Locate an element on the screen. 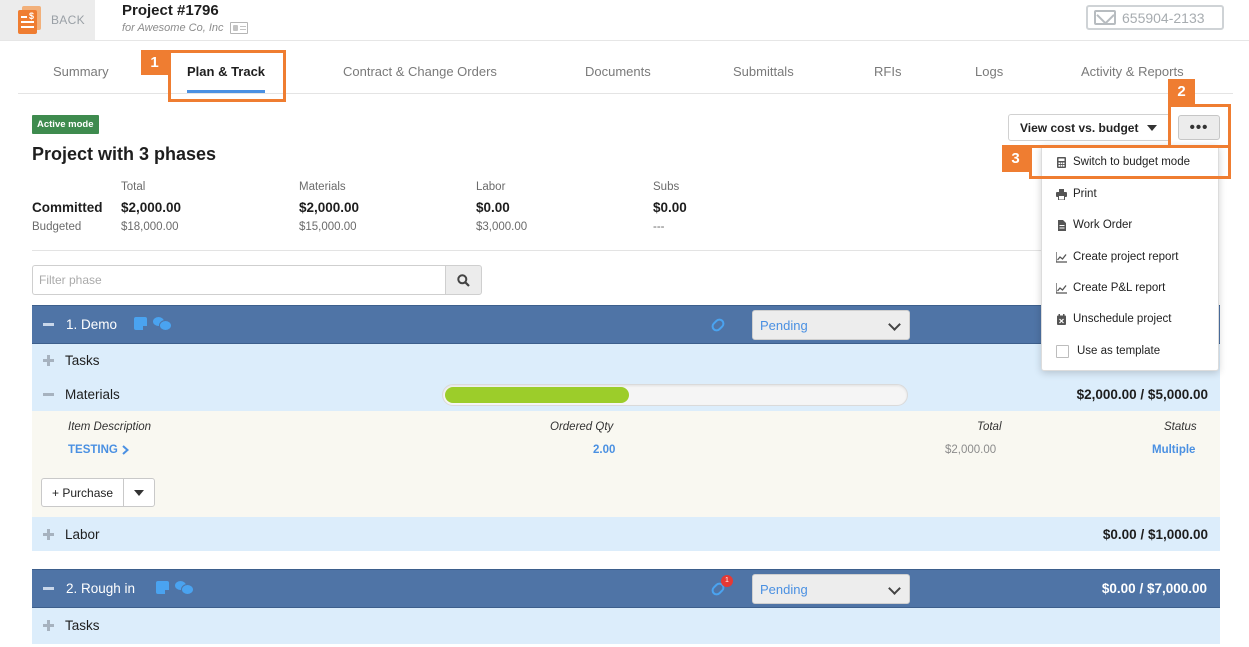 This screenshot has width=1249, height=647. tab-submittals: Submittals is located at coordinates (763, 71).